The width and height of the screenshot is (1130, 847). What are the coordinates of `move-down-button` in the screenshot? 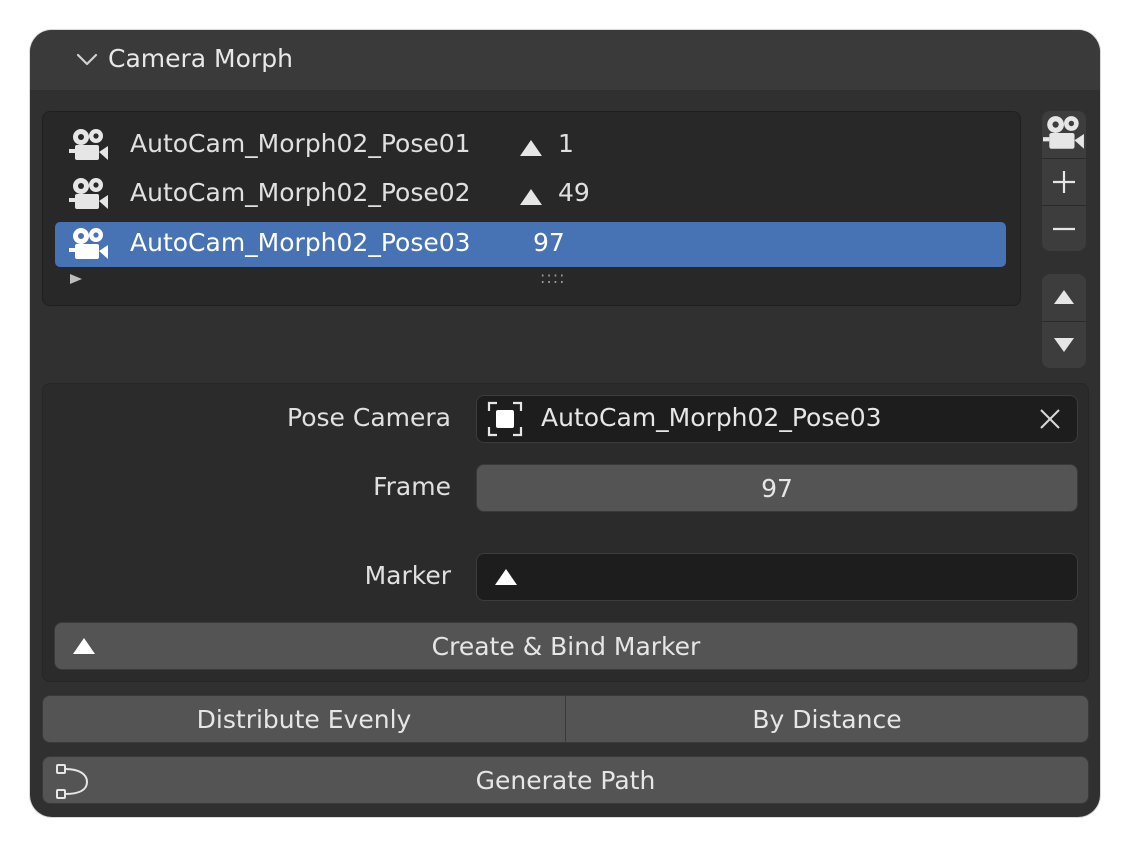 It's located at (1064, 344).